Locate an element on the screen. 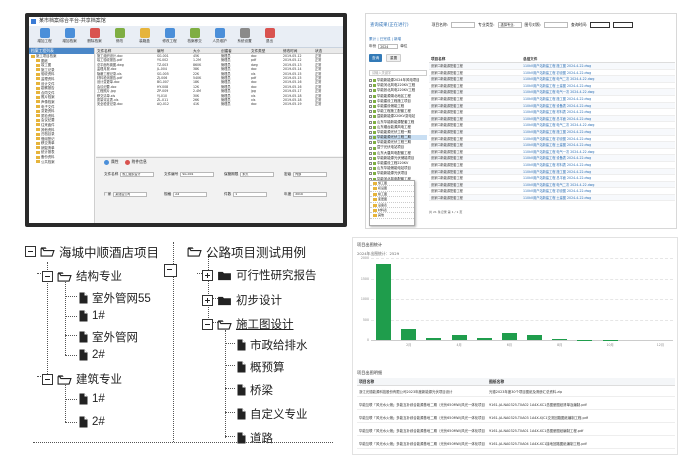  tree-node-root: 海城中顺酒店项目 is located at coordinates (92, 251).